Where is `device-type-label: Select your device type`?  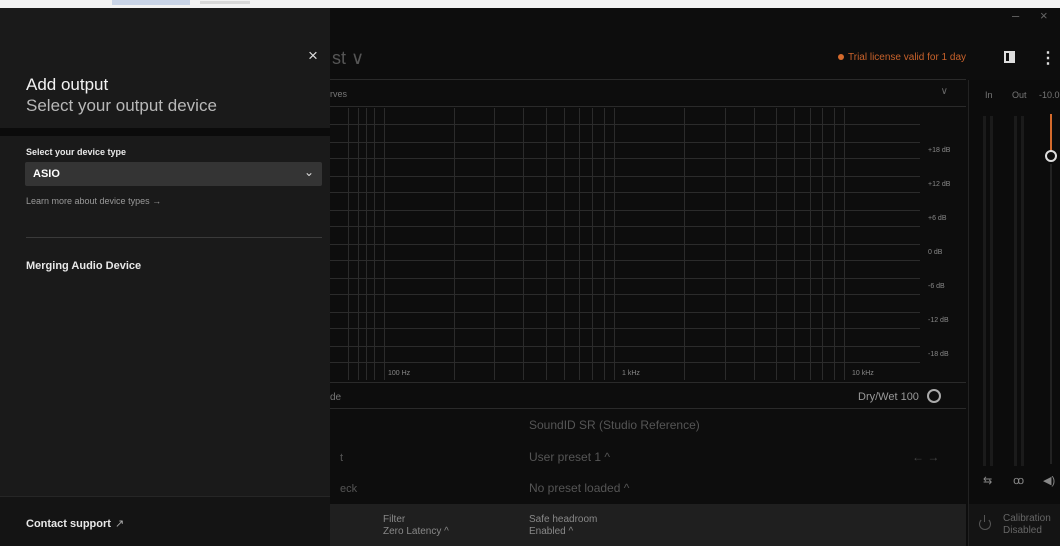 device-type-label: Select your device type is located at coordinates (76, 152).